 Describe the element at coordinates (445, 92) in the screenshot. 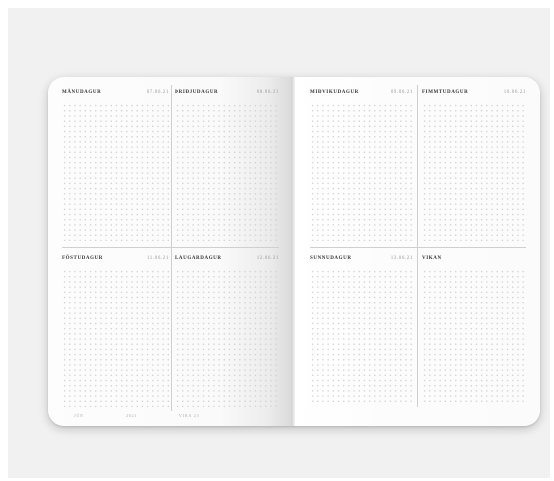

I see `day-name: FIMMTUDAGUR` at that location.